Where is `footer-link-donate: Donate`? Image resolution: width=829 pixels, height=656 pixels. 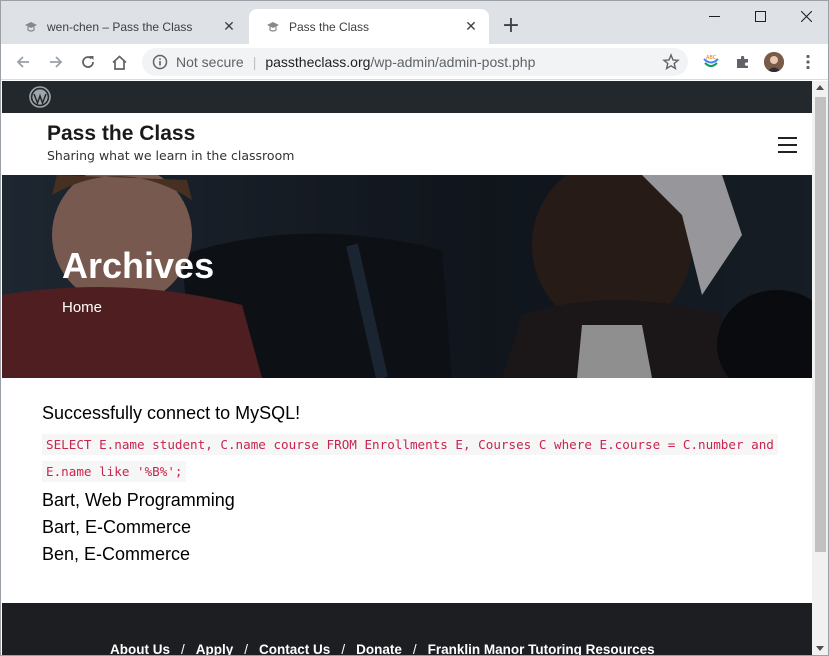
footer-link-donate: Donate is located at coordinates (379, 648).